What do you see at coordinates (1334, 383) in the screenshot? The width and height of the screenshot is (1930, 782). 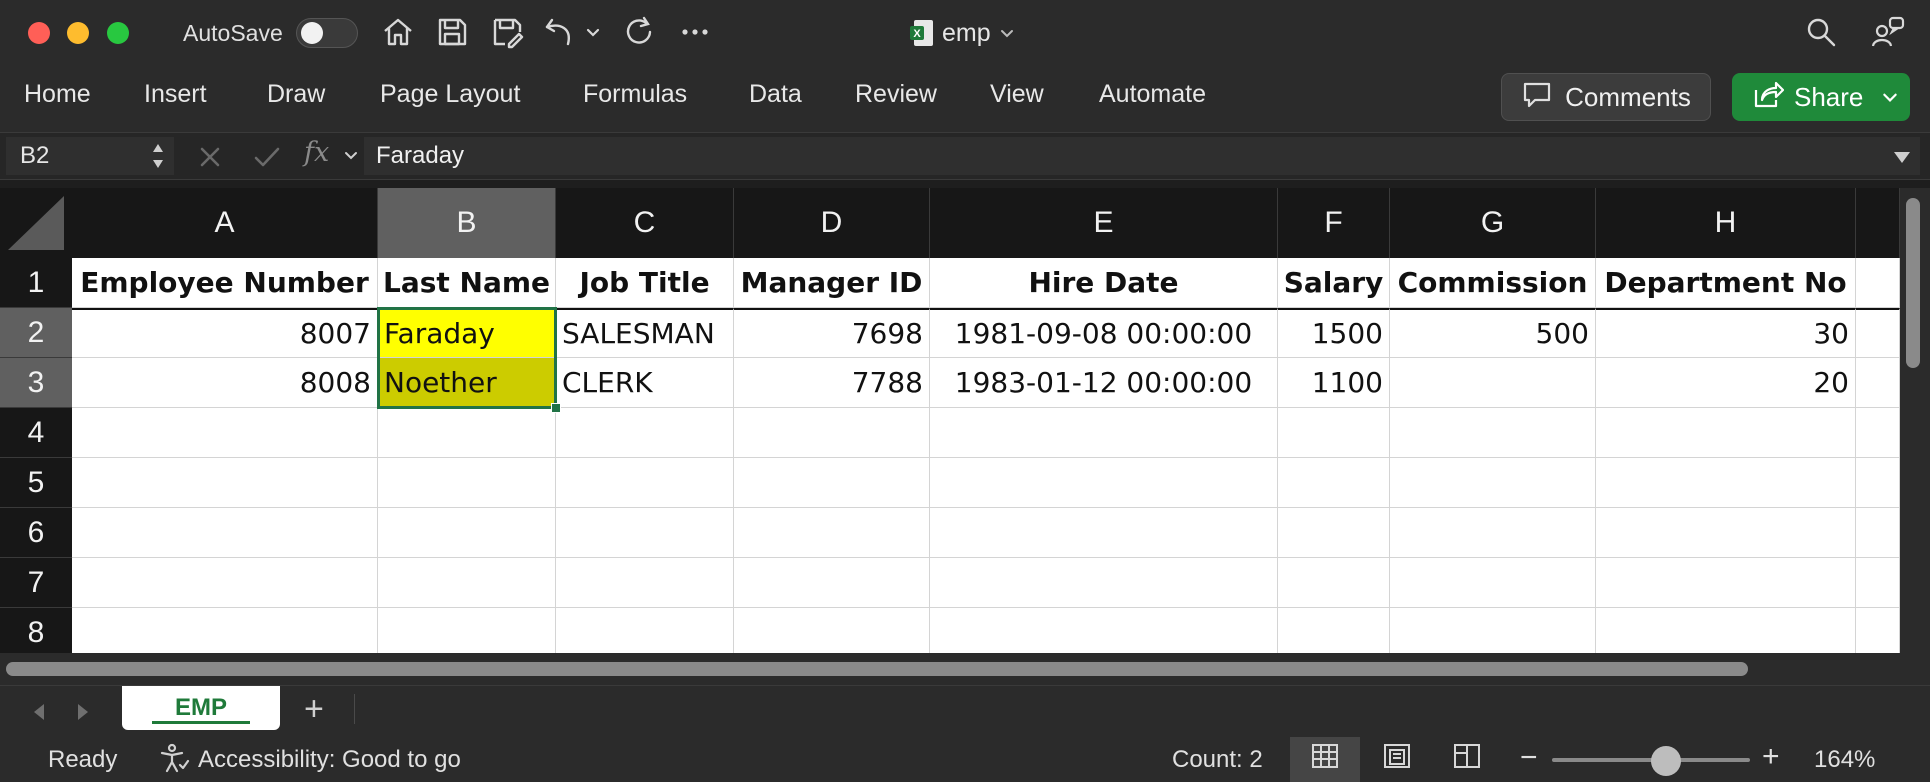 I see `cell-f3: 1100` at bounding box center [1334, 383].